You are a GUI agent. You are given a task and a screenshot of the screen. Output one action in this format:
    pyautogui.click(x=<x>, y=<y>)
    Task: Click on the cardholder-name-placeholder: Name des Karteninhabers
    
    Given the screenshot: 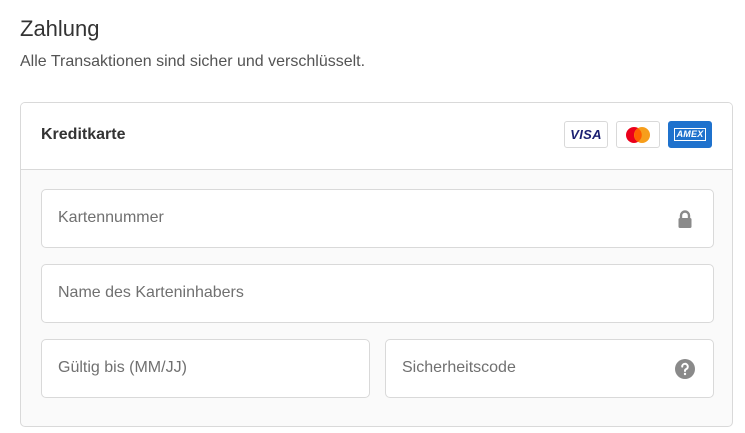 What is the action you would take?
    pyautogui.click(x=151, y=292)
    